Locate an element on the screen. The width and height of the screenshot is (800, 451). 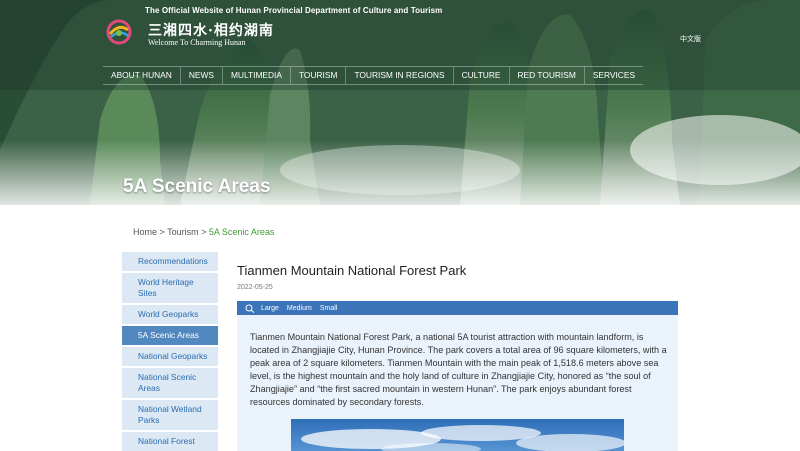
nav-about-hunan: ABOUT HUNAN is located at coordinates (142, 75).